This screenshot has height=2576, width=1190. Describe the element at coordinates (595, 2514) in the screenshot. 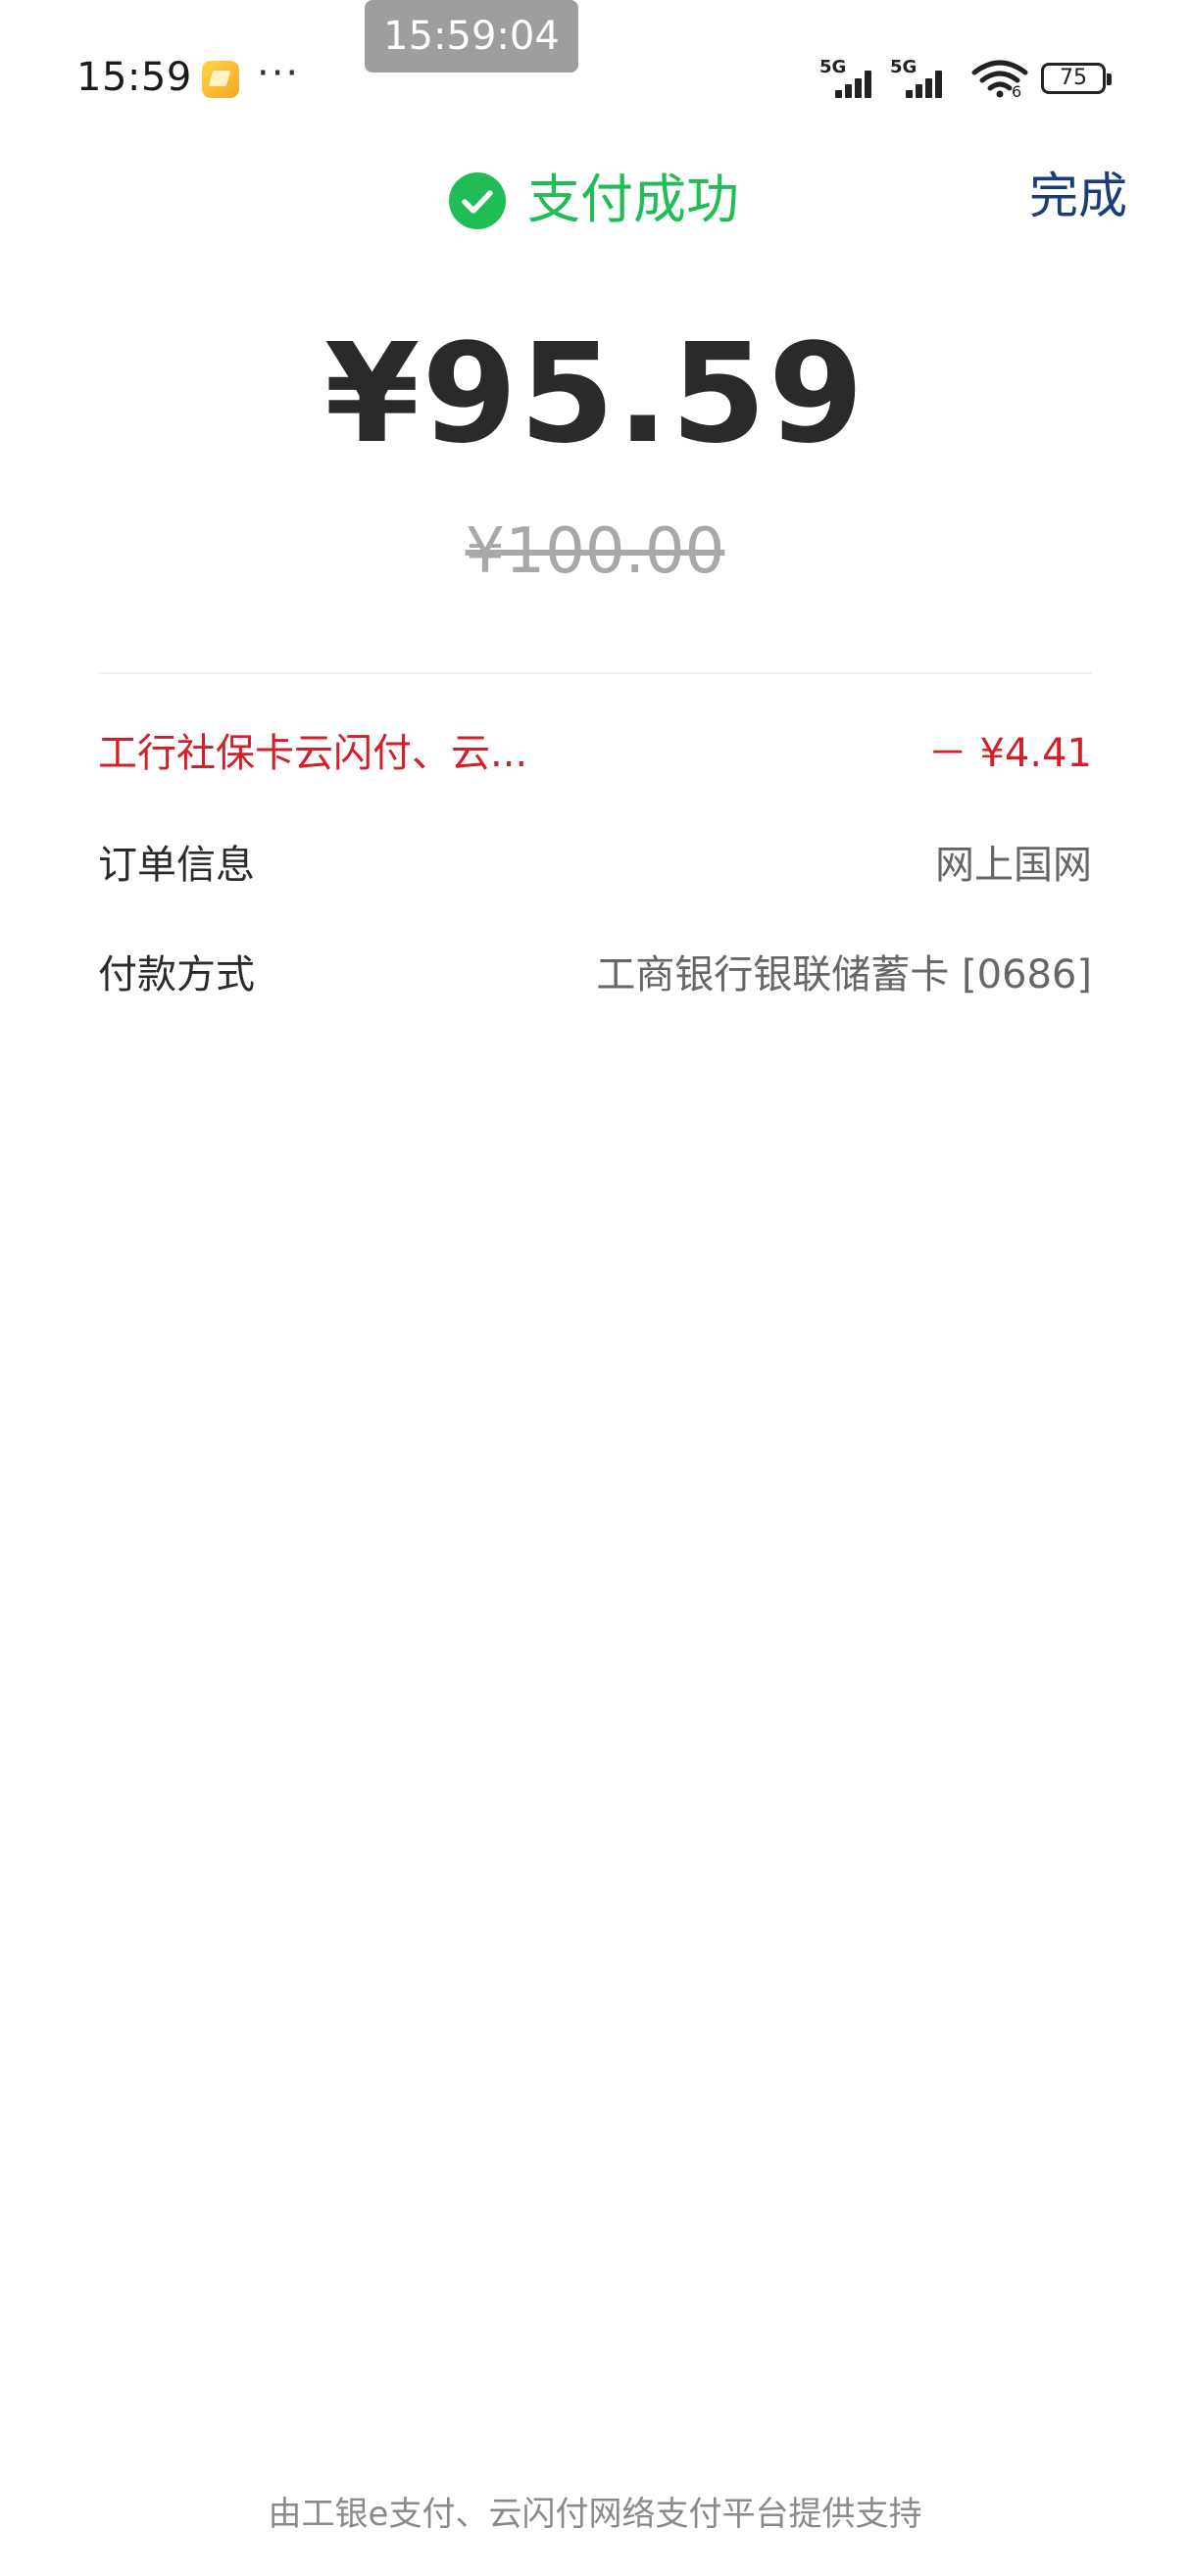

I see `platform-support-note: 由工银e支付、云闪付网络支付平台提供支持` at that location.